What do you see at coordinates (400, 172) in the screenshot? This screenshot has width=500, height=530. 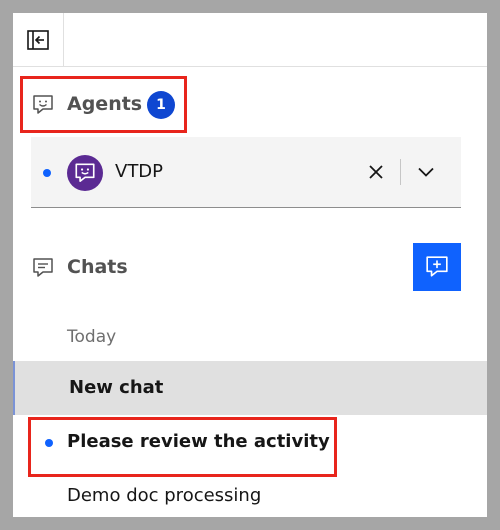 I see `selector-divider` at bounding box center [400, 172].